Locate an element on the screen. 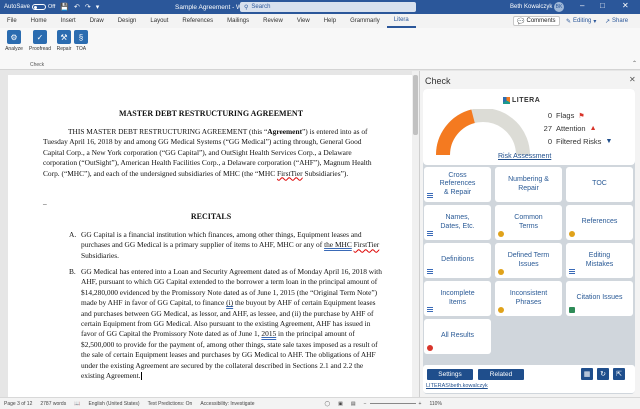  list-icon is located at coordinates (430, 310).